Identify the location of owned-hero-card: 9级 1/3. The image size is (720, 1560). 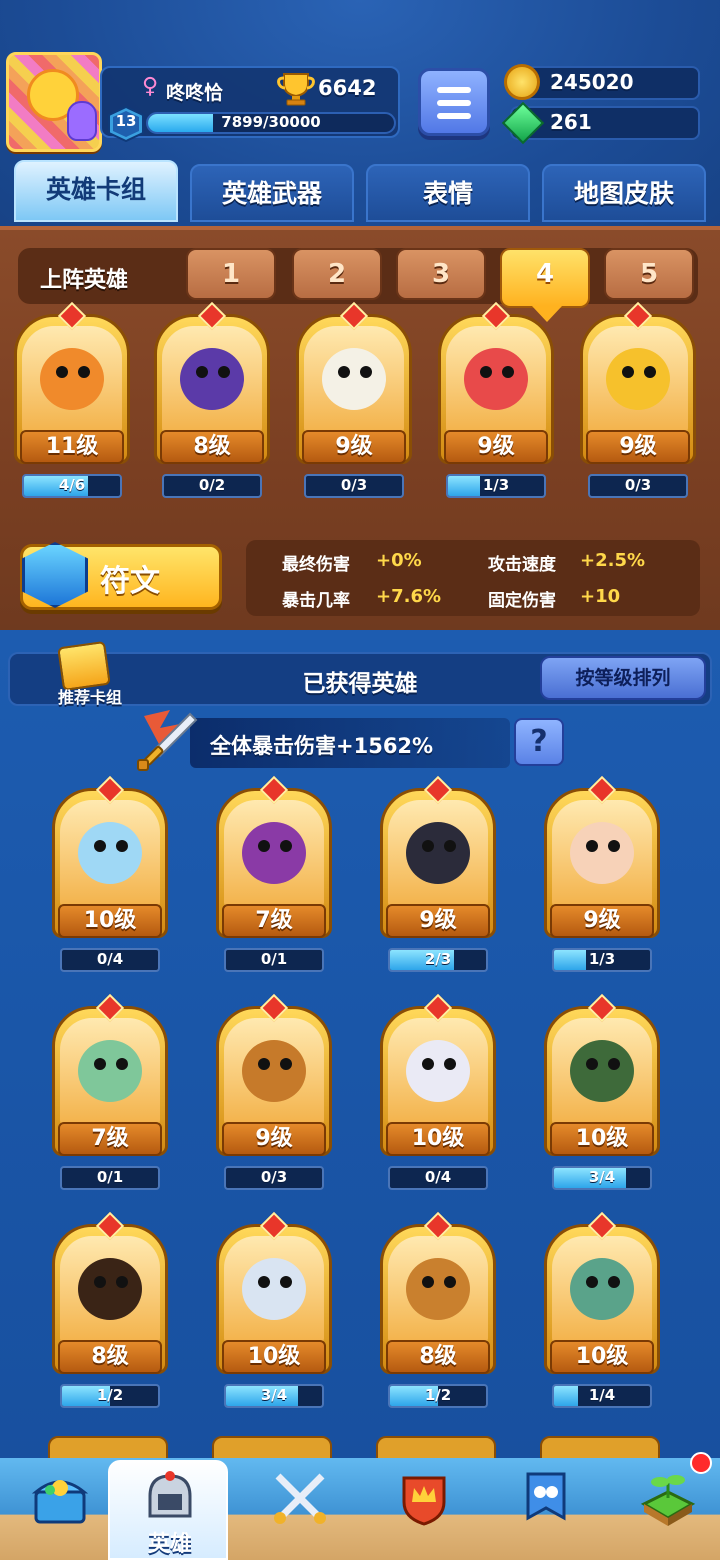
(602, 873).